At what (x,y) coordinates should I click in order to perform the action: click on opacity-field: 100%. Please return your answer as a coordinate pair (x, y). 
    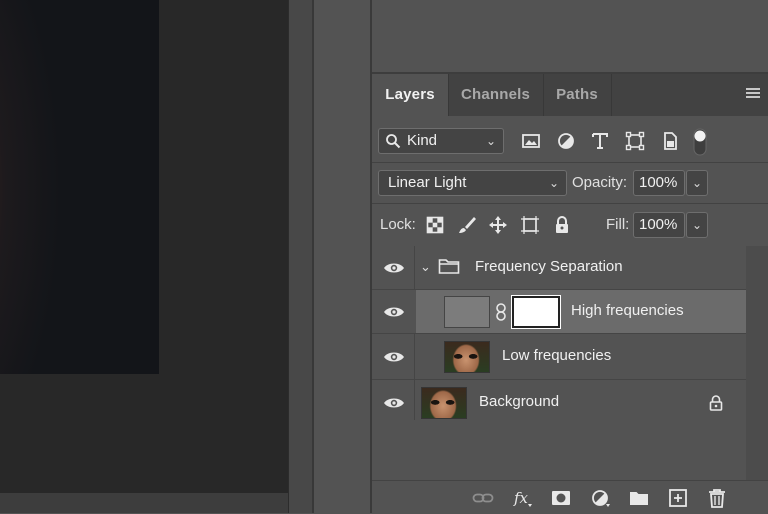
    Looking at the image, I should click on (659, 183).